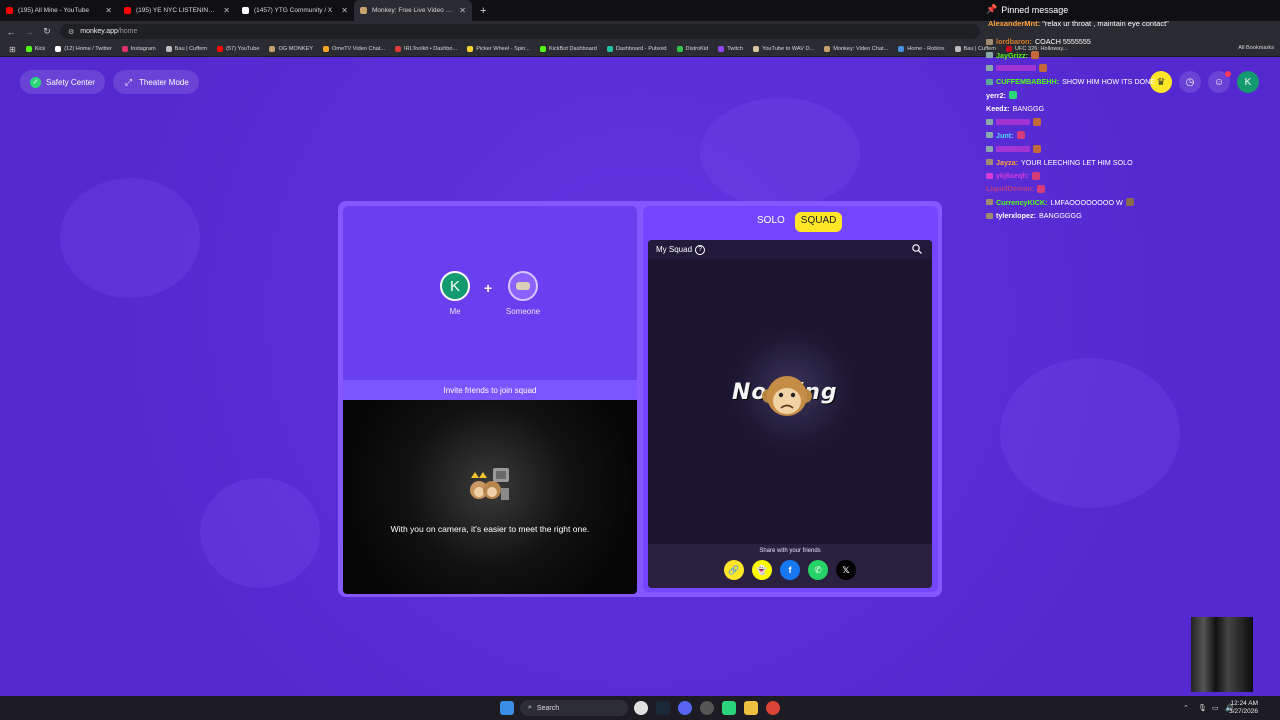  Describe the element at coordinates (787, 396) in the screenshot. I see `sad-monkey-icon` at that location.